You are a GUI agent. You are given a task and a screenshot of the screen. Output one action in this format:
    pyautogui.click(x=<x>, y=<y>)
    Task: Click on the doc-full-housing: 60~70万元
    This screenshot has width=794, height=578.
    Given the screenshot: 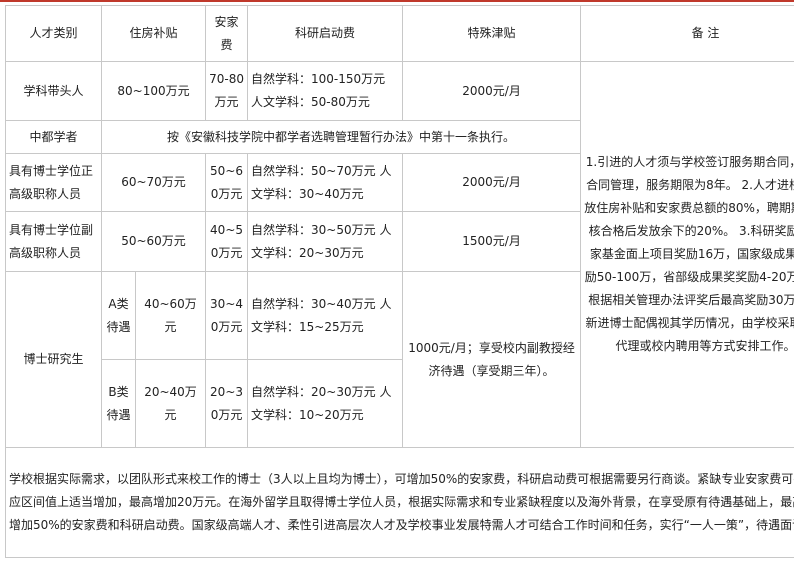 What is the action you would take?
    pyautogui.click(x=153, y=182)
    